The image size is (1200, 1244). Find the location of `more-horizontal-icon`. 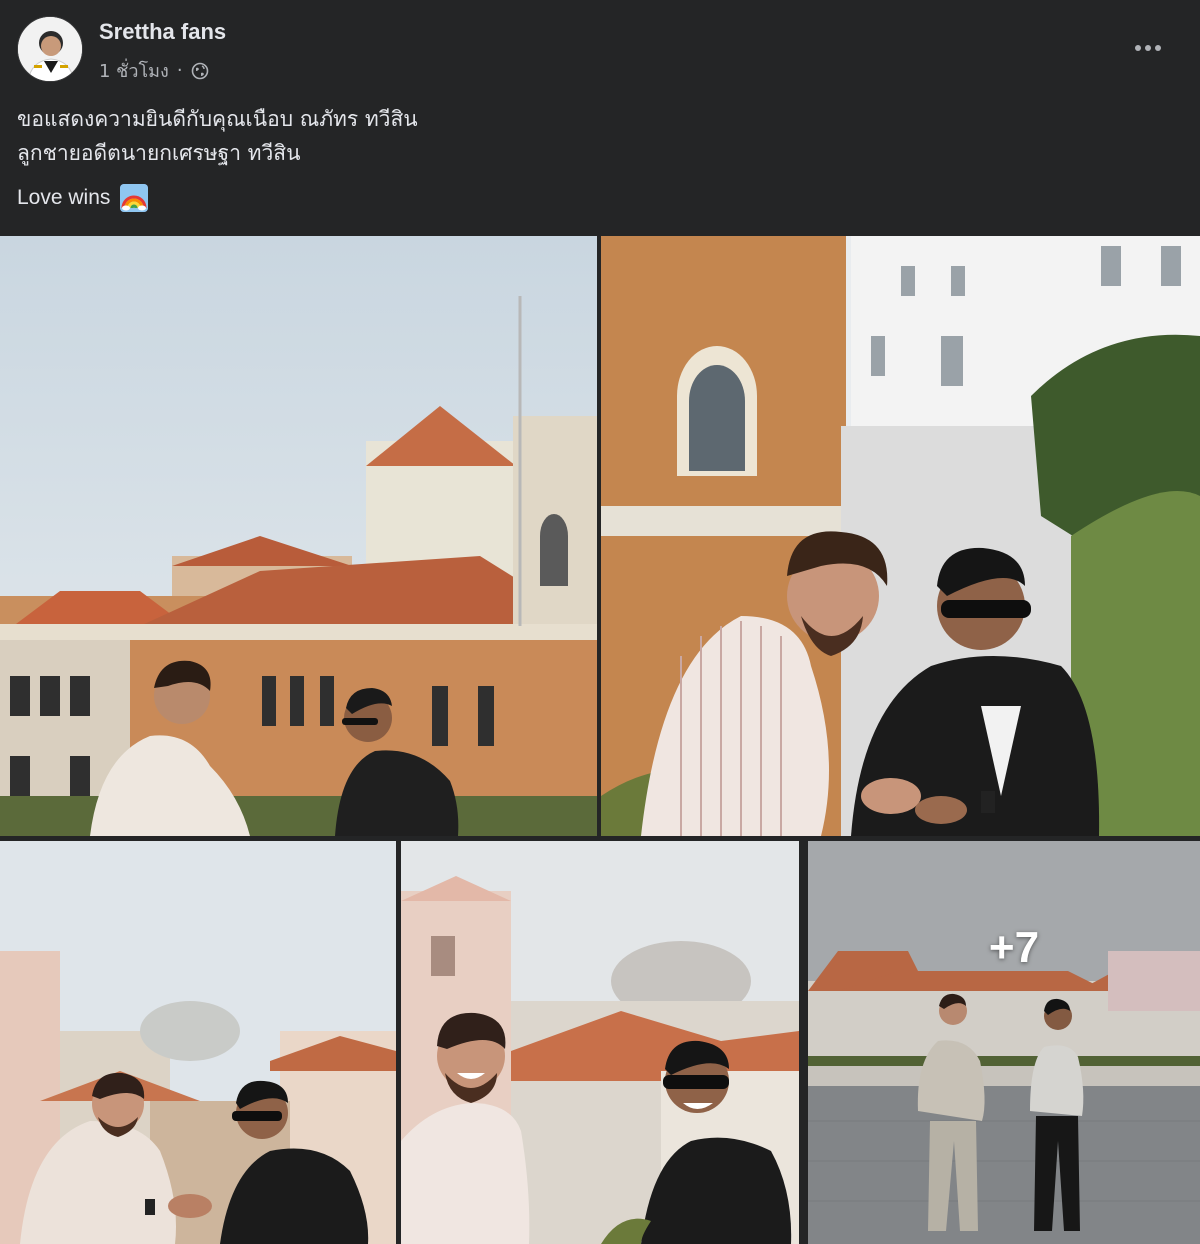

more-horizontal-icon is located at coordinates (1148, 48).